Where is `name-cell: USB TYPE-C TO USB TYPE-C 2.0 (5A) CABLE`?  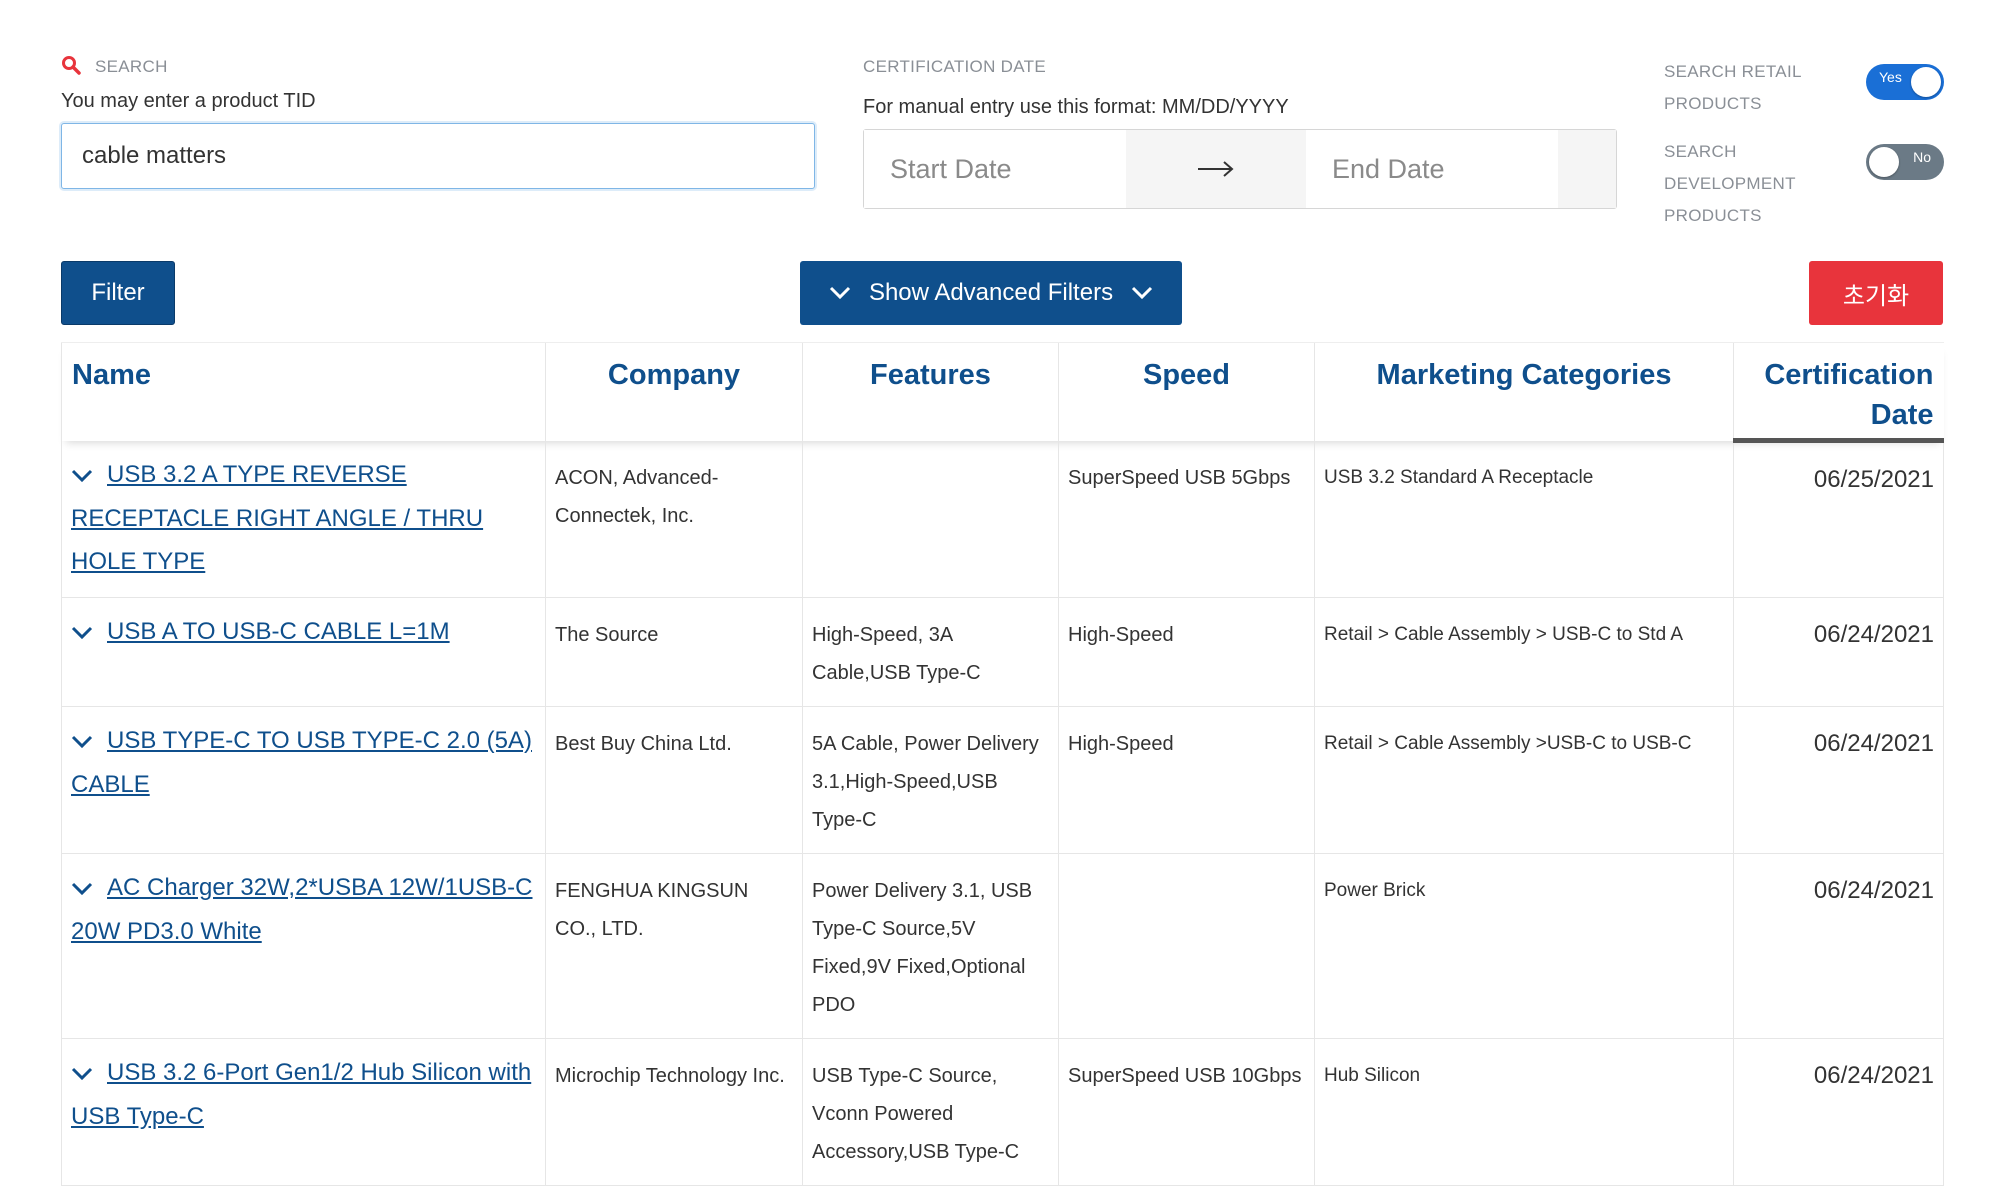
name-cell: USB TYPE-C TO USB TYPE-C 2.0 (5A) CABLE is located at coordinates (303, 780).